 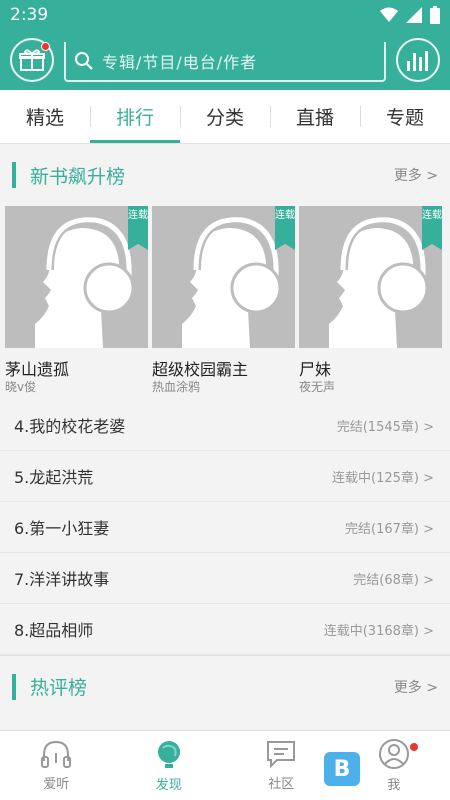 What do you see at coordinates (385, 427) in the screenshot?
I see `list-item-status: 完结(1545章) >` at bounding box center [385, 427].